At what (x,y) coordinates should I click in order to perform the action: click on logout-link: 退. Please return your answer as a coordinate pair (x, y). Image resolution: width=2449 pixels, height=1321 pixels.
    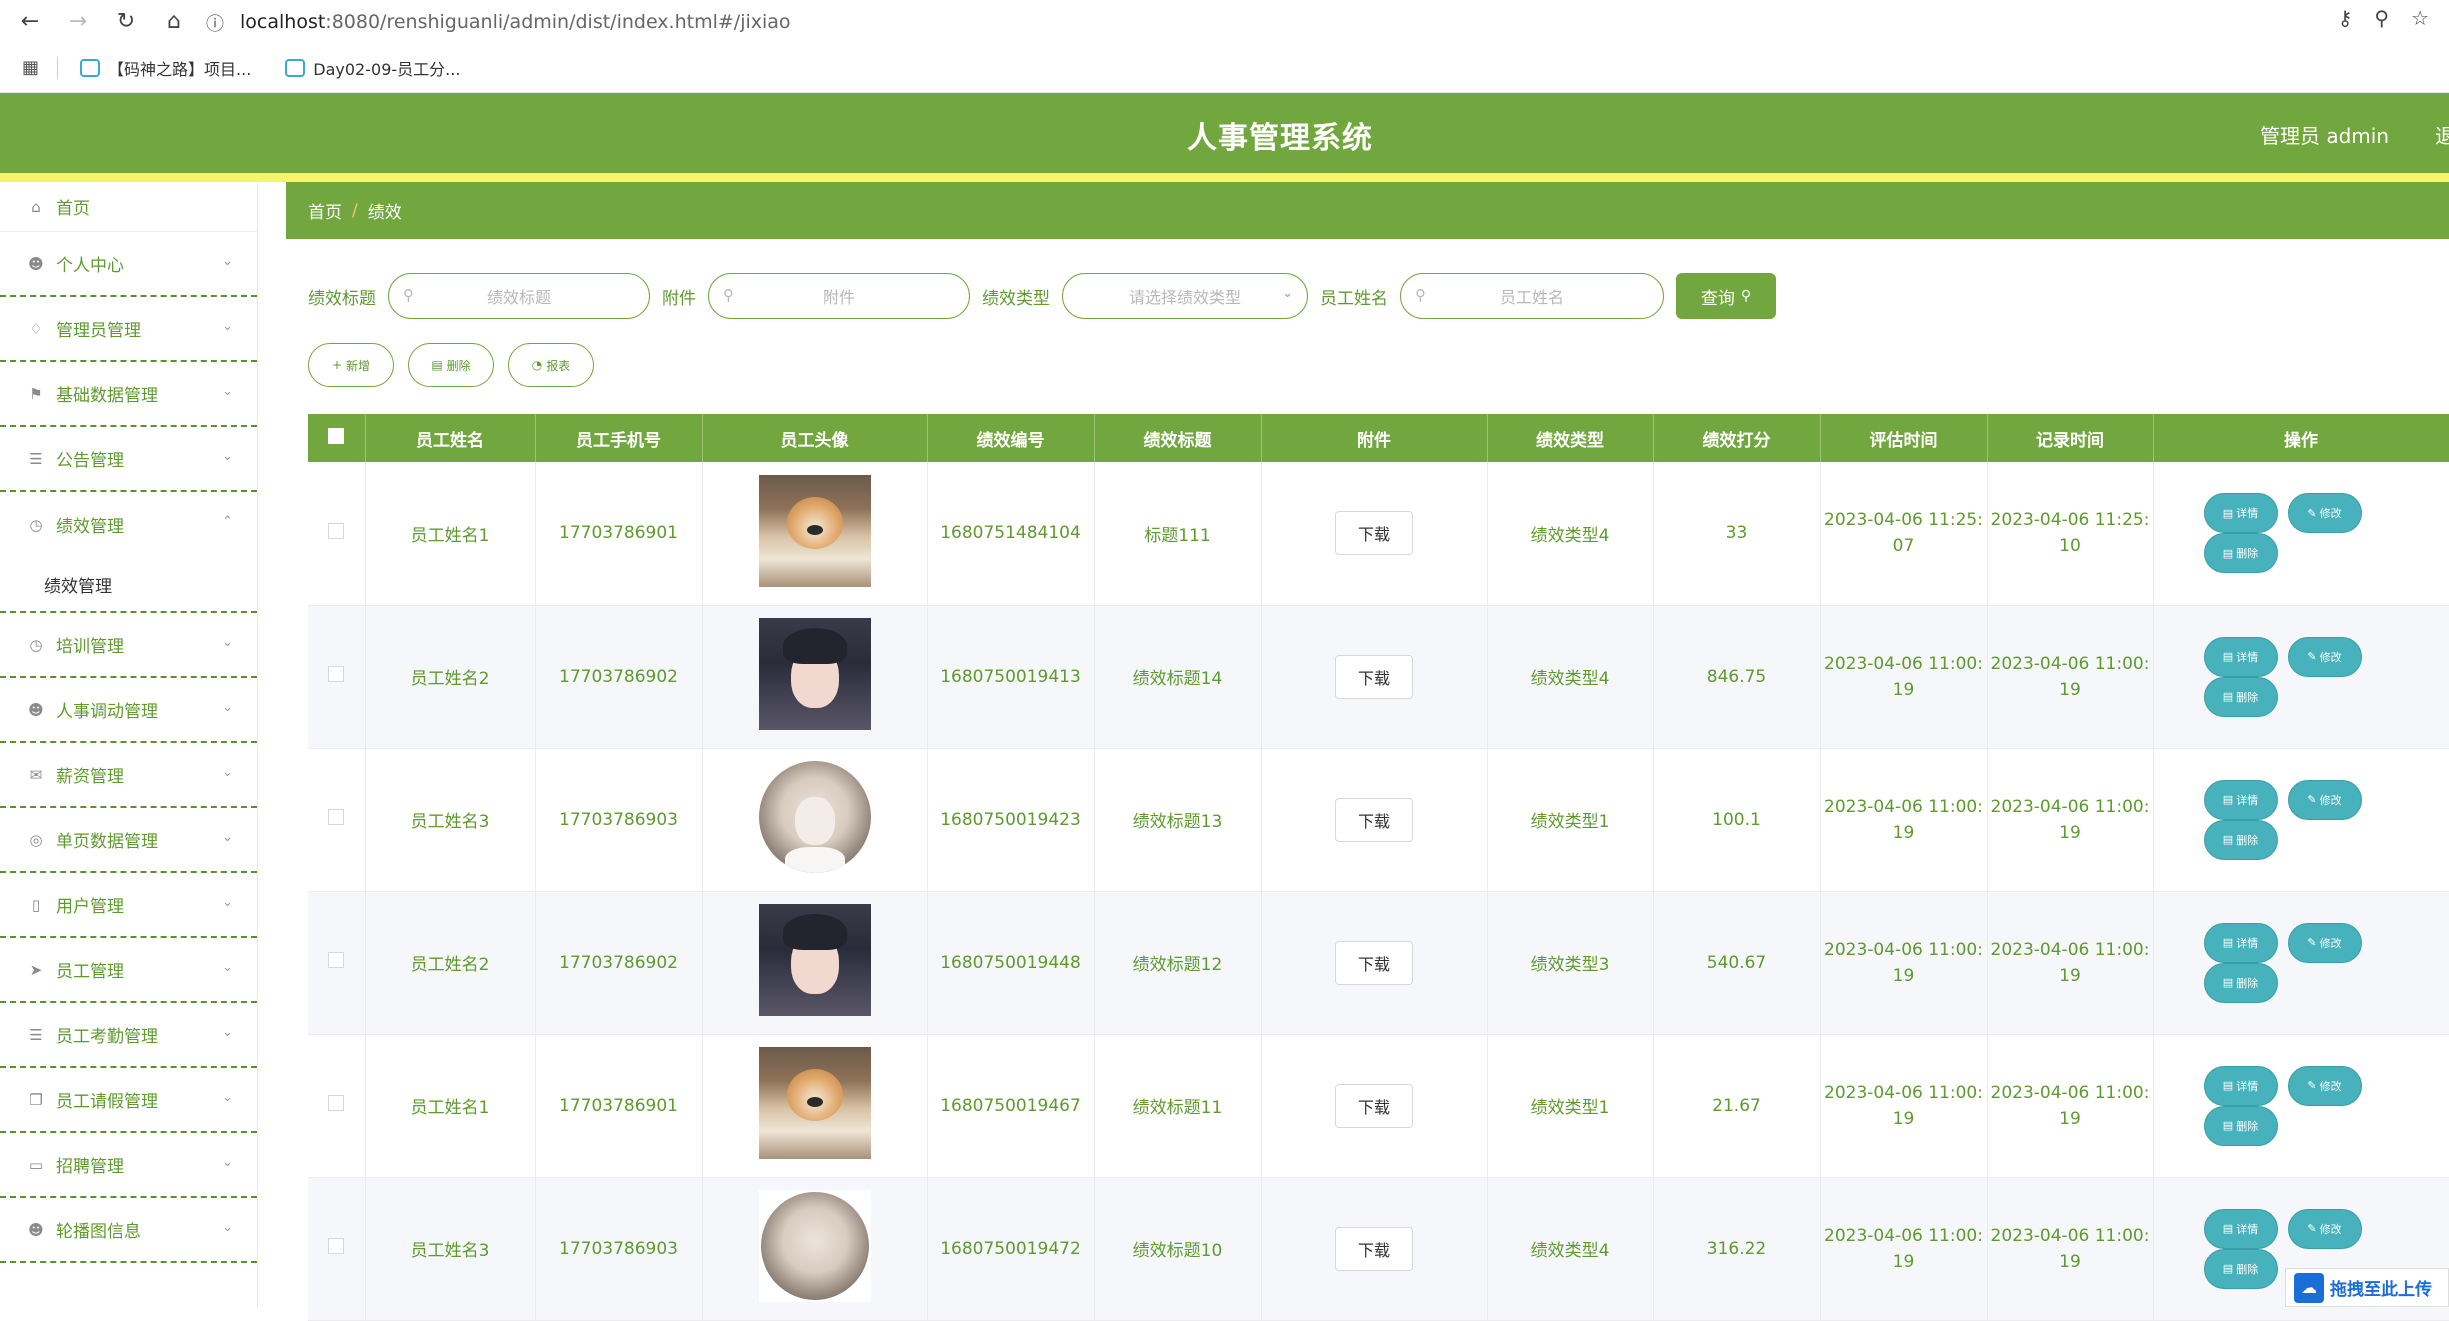
    Looking at the image, I should click on (2442, 134).